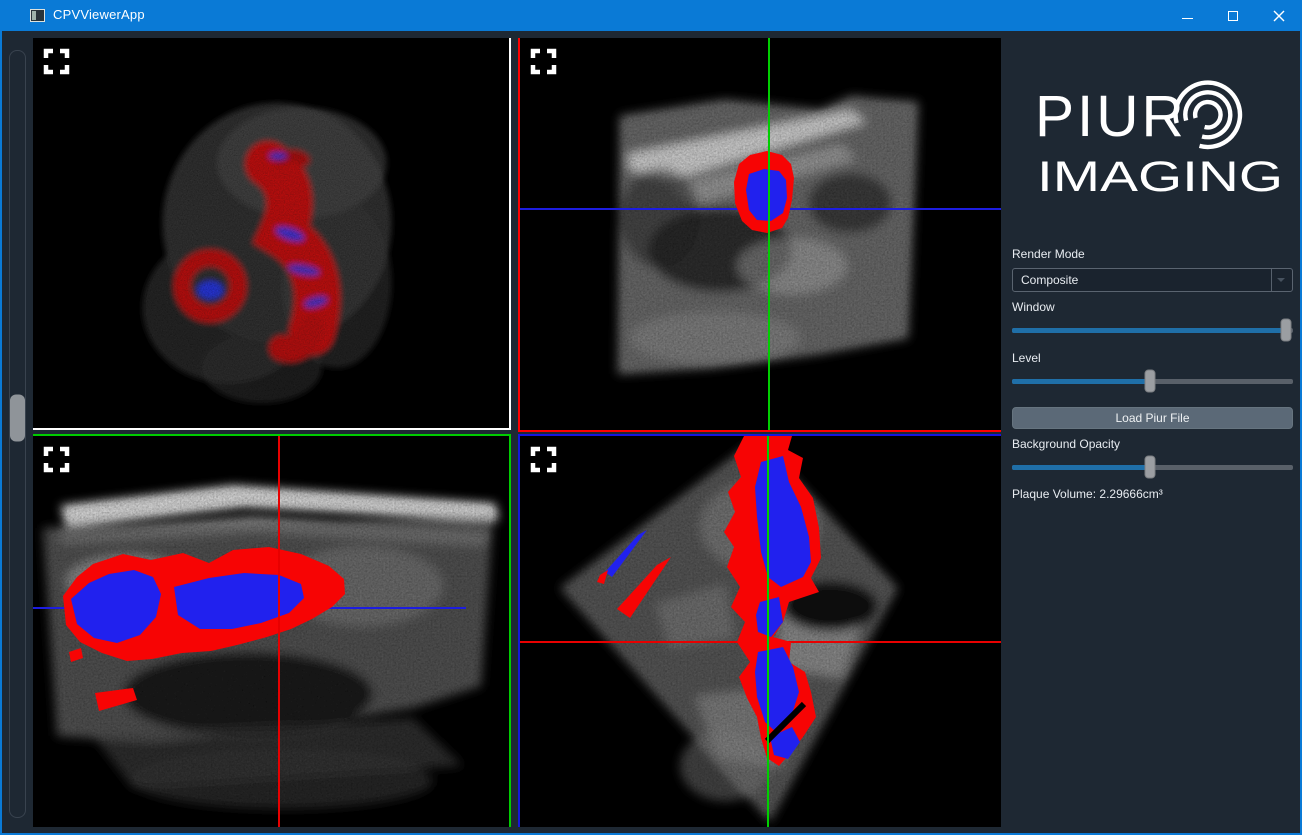 This screenshot has width=1302, height=835. Describe the element at coordinates (1033, 307) in the screenshot. I see `window-label: Window` at that location.